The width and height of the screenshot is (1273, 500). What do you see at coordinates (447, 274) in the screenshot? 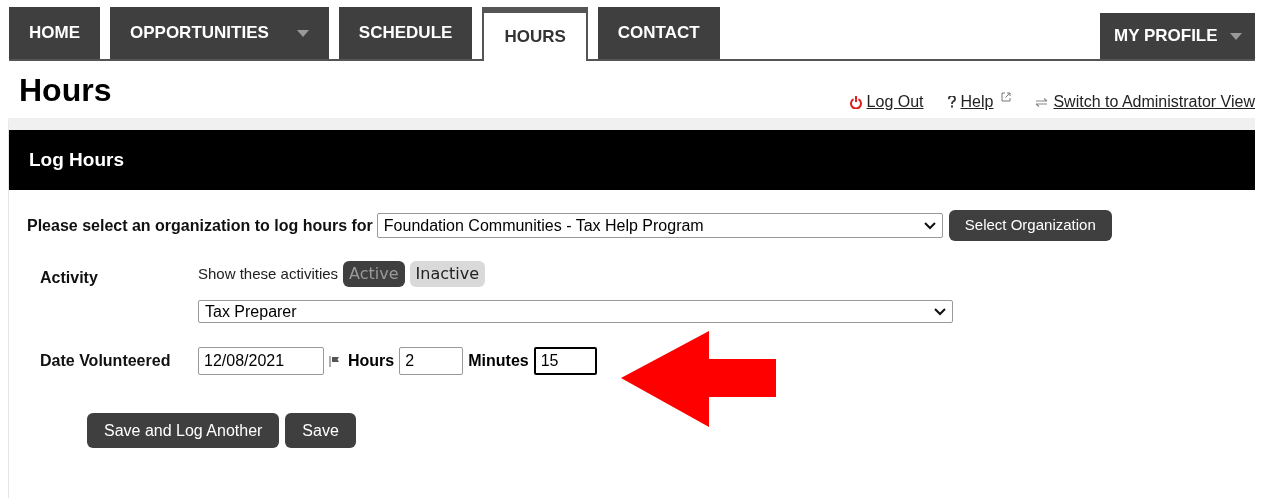
I see `filter-toggle: Inactive` at bounding box center [447, 274].